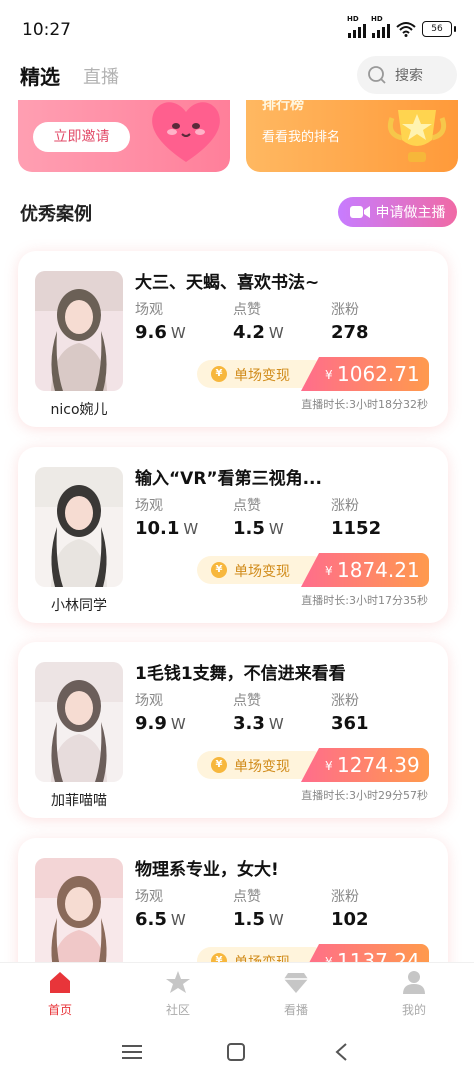 This screenshot has height=1080, width=474. Describe the element at coordinates (236, 1052) in the screenshot. I see `home-square-icon` at that location.